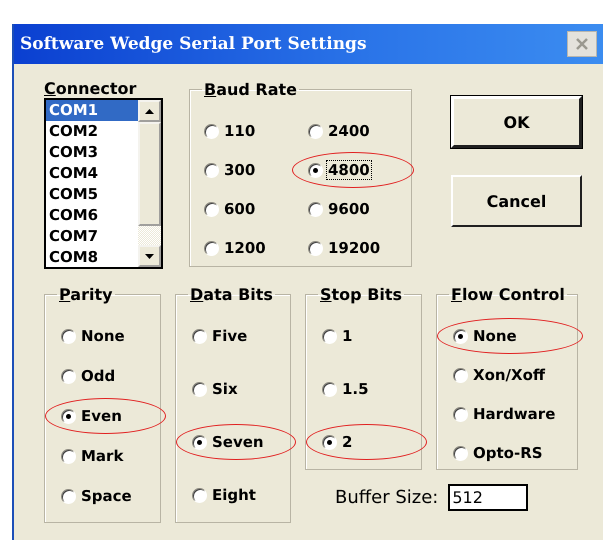 The height and width of the screenshot is (540, 603). Describe the element at coordinates (514, 414) in the screenshot. I see `option-label: Hardware` at that location.